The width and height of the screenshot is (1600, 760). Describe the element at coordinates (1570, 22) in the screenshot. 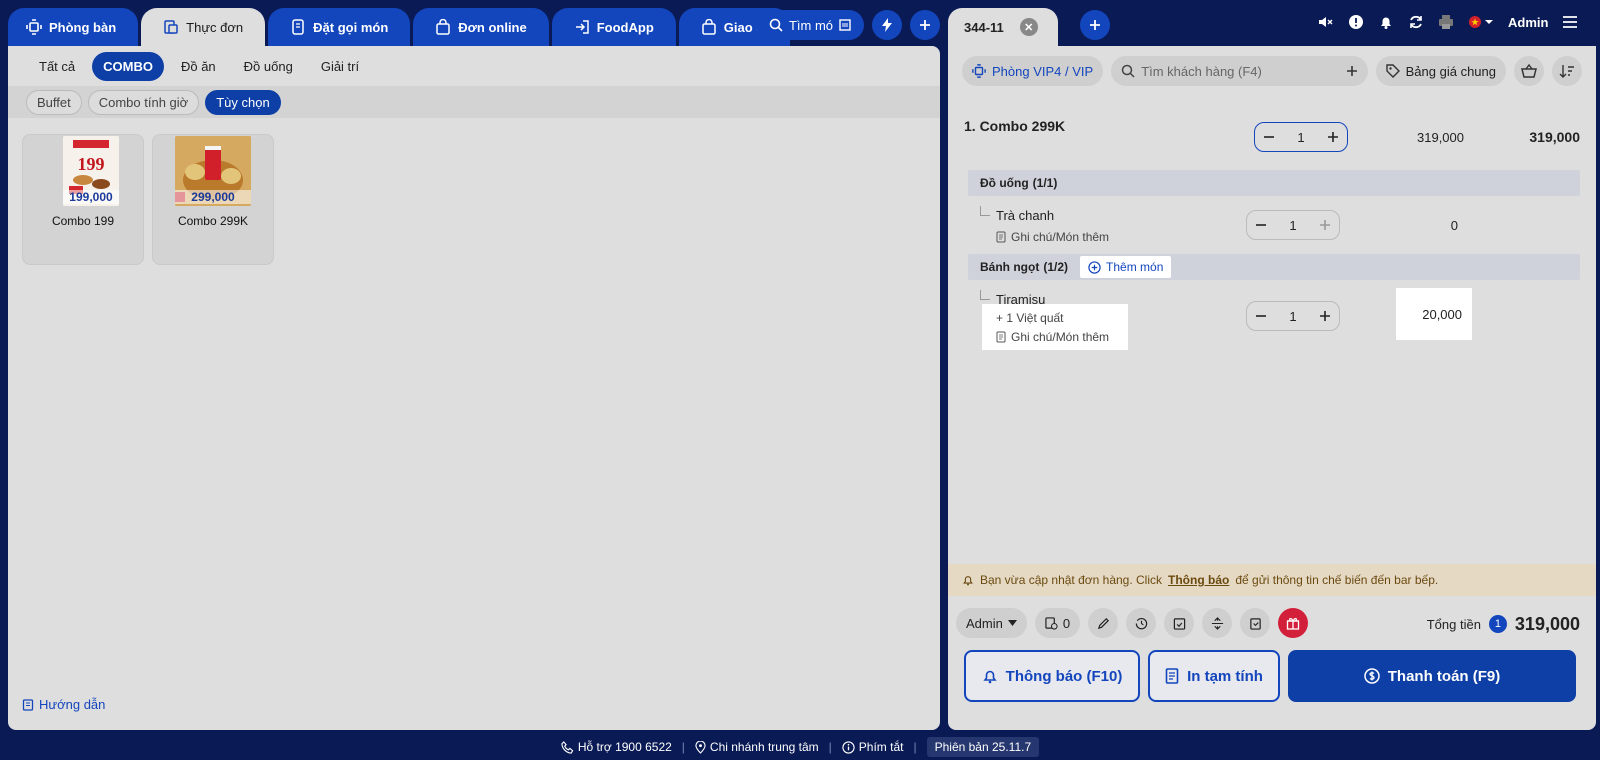

I see `hamburger-icon` at that location.